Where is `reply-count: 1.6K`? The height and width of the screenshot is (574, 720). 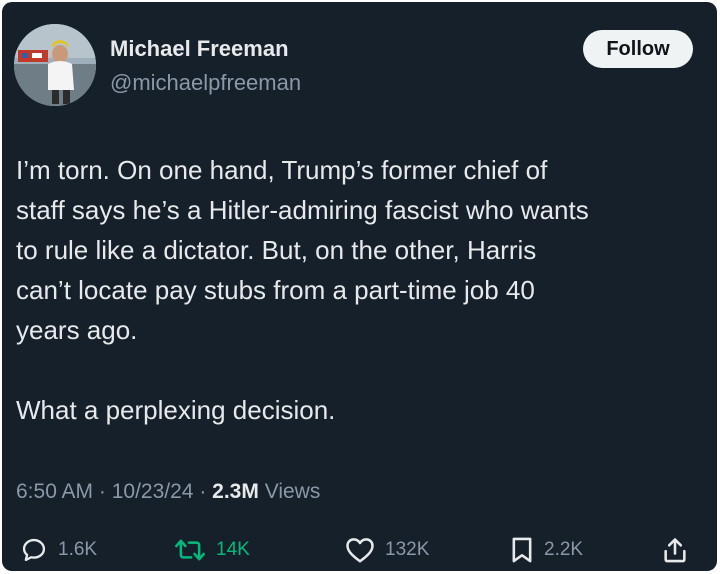
reply-count: 1.6K is located at coordinates (78, 549).